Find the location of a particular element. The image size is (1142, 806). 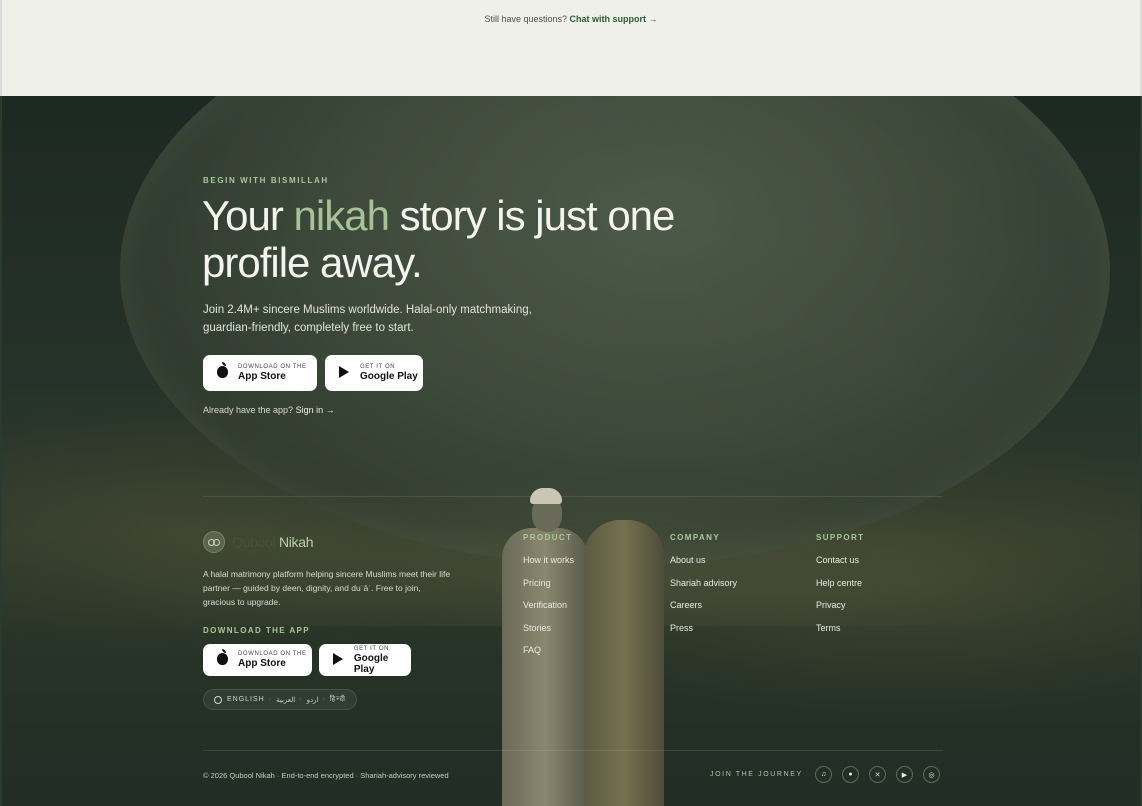

footer-link-faq: FAQ is located at coordinates (548, 650).